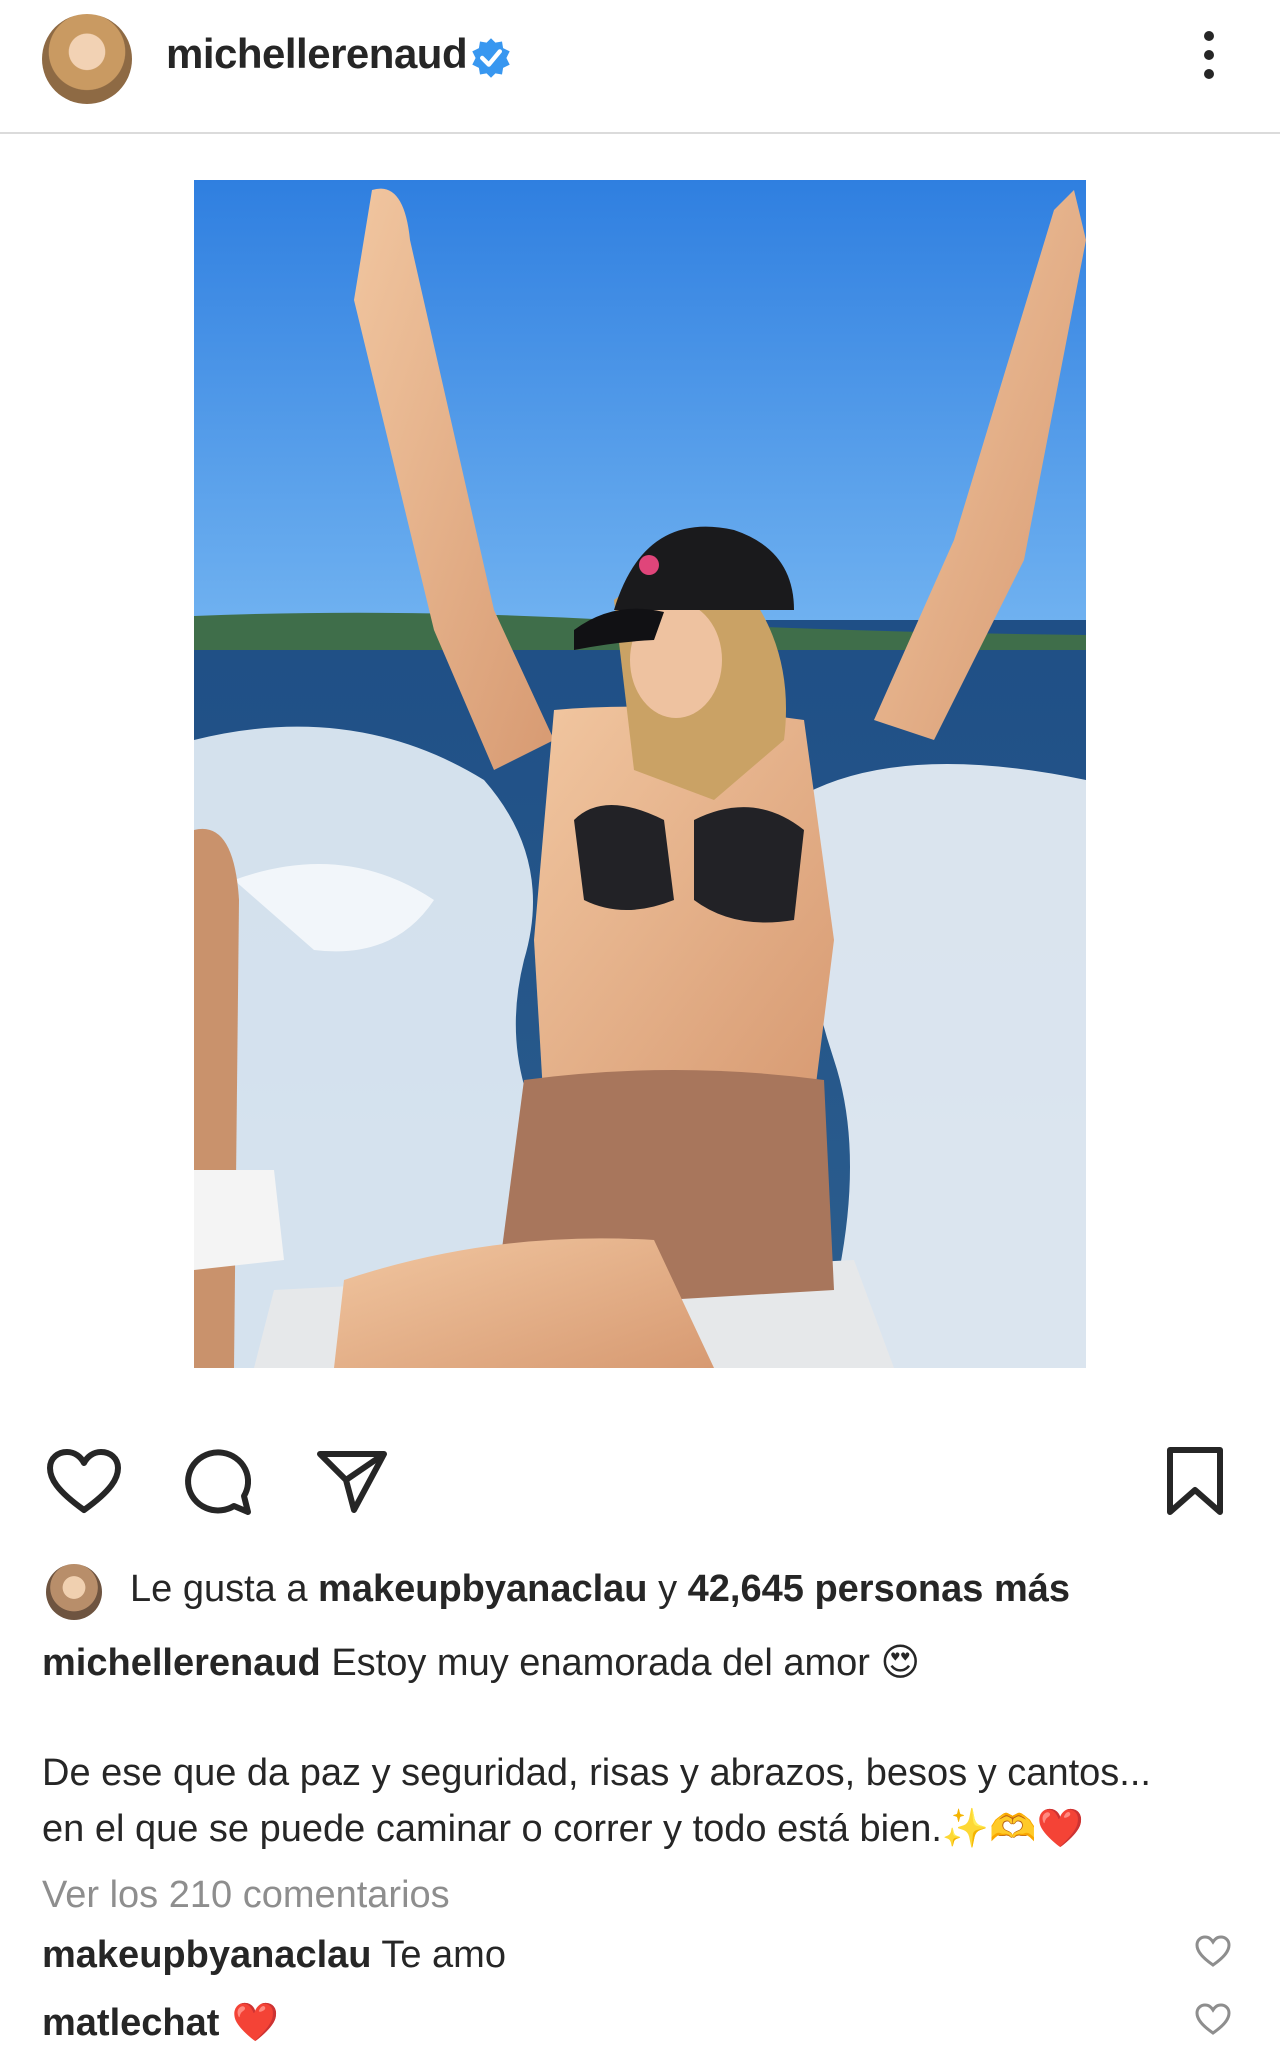 The width and height of the screenshot is (1280, 2063). Describe the element at coordinates (600, 1663) in the screenshot. I see `caption-text-1: Estoy muy enamorada del amor` at that location.